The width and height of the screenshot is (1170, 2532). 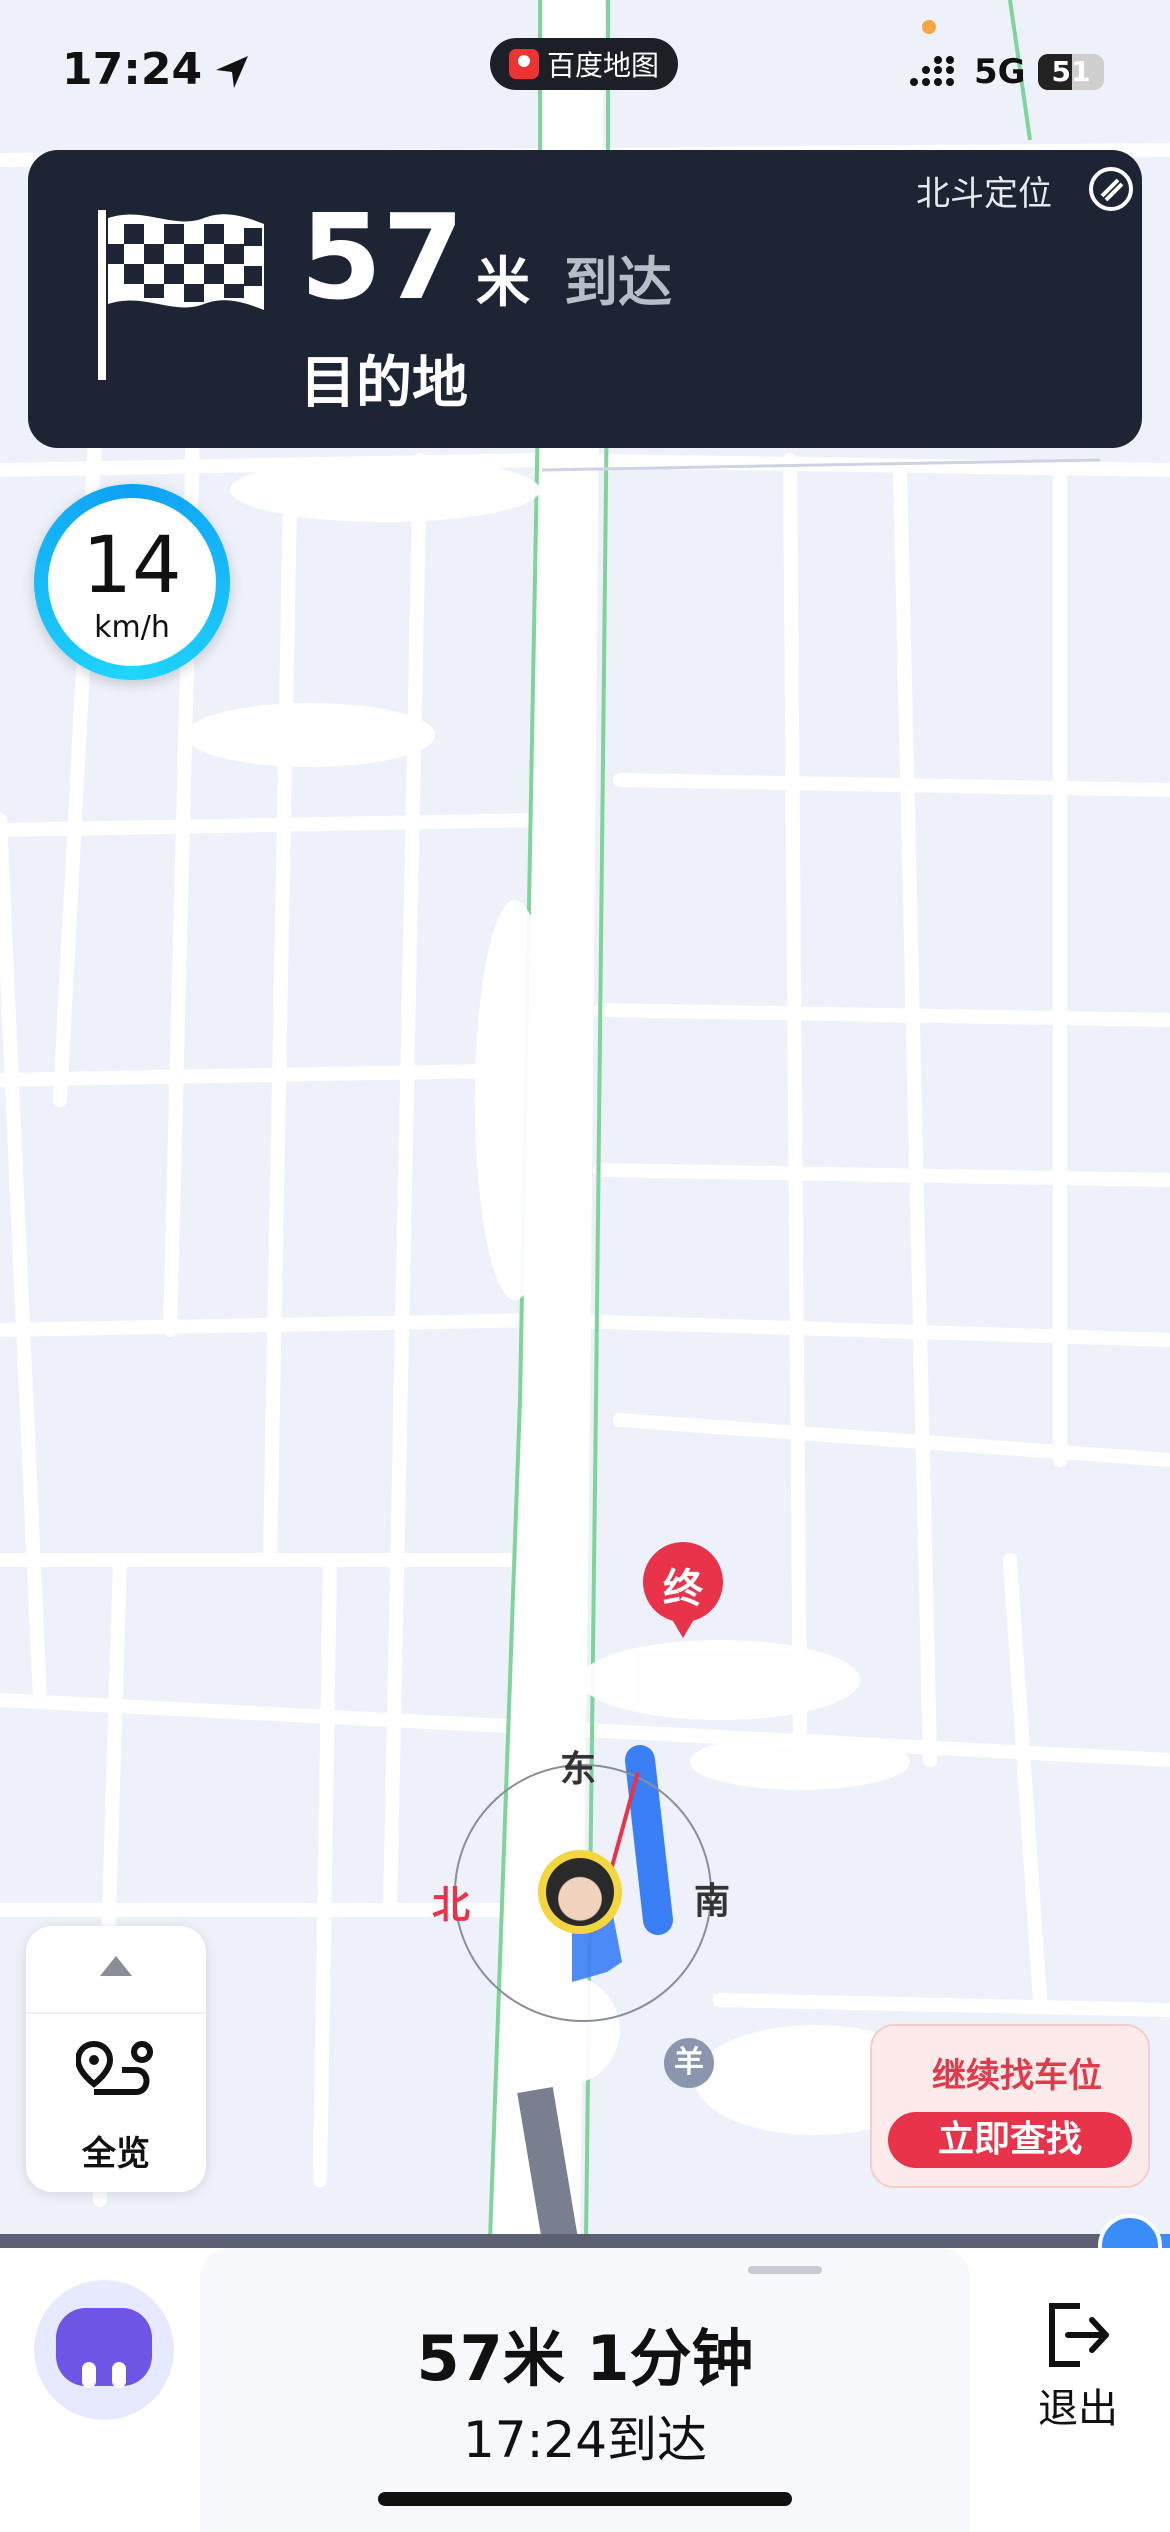 What do you see at coordinates (232, 72) in the screenshot?
I see `location-arrow-icon` at bounding box center [232, 72].